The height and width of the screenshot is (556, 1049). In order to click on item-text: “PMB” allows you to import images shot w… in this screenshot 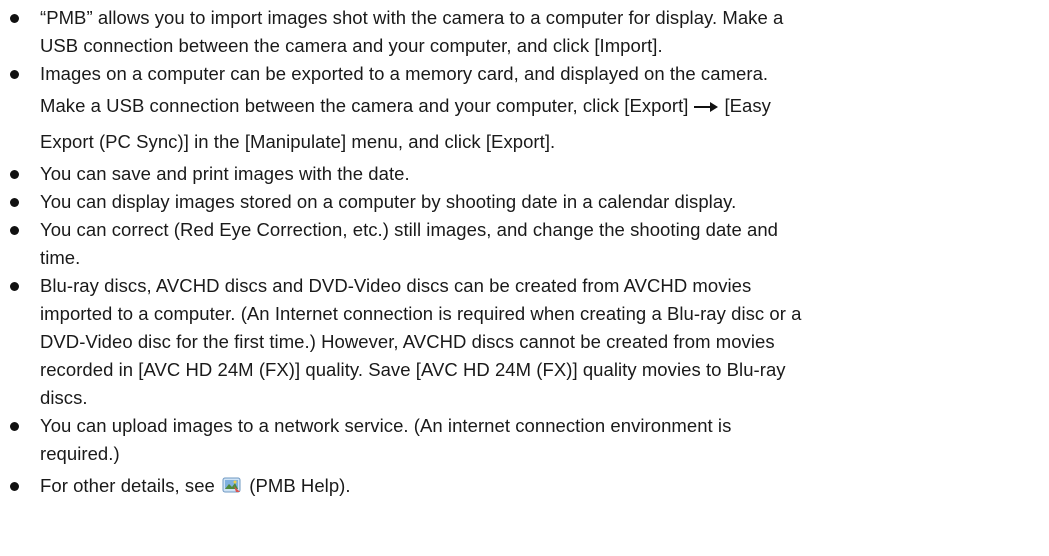, I will do `click(540, 32)`.